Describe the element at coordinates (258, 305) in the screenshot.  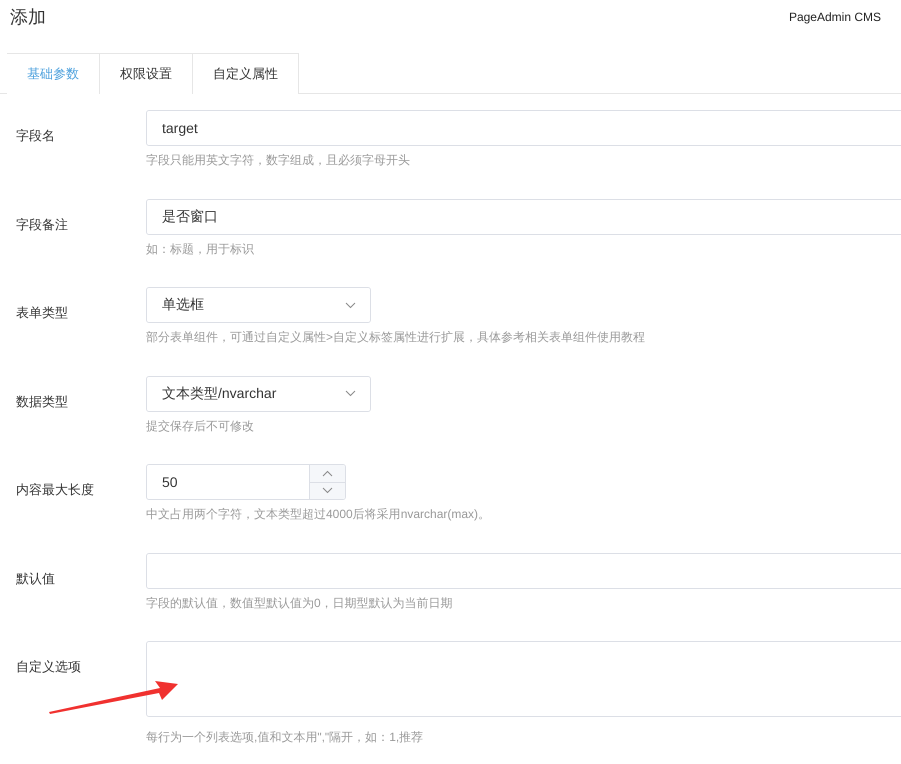
I see `select-field: 单选框` at that location.